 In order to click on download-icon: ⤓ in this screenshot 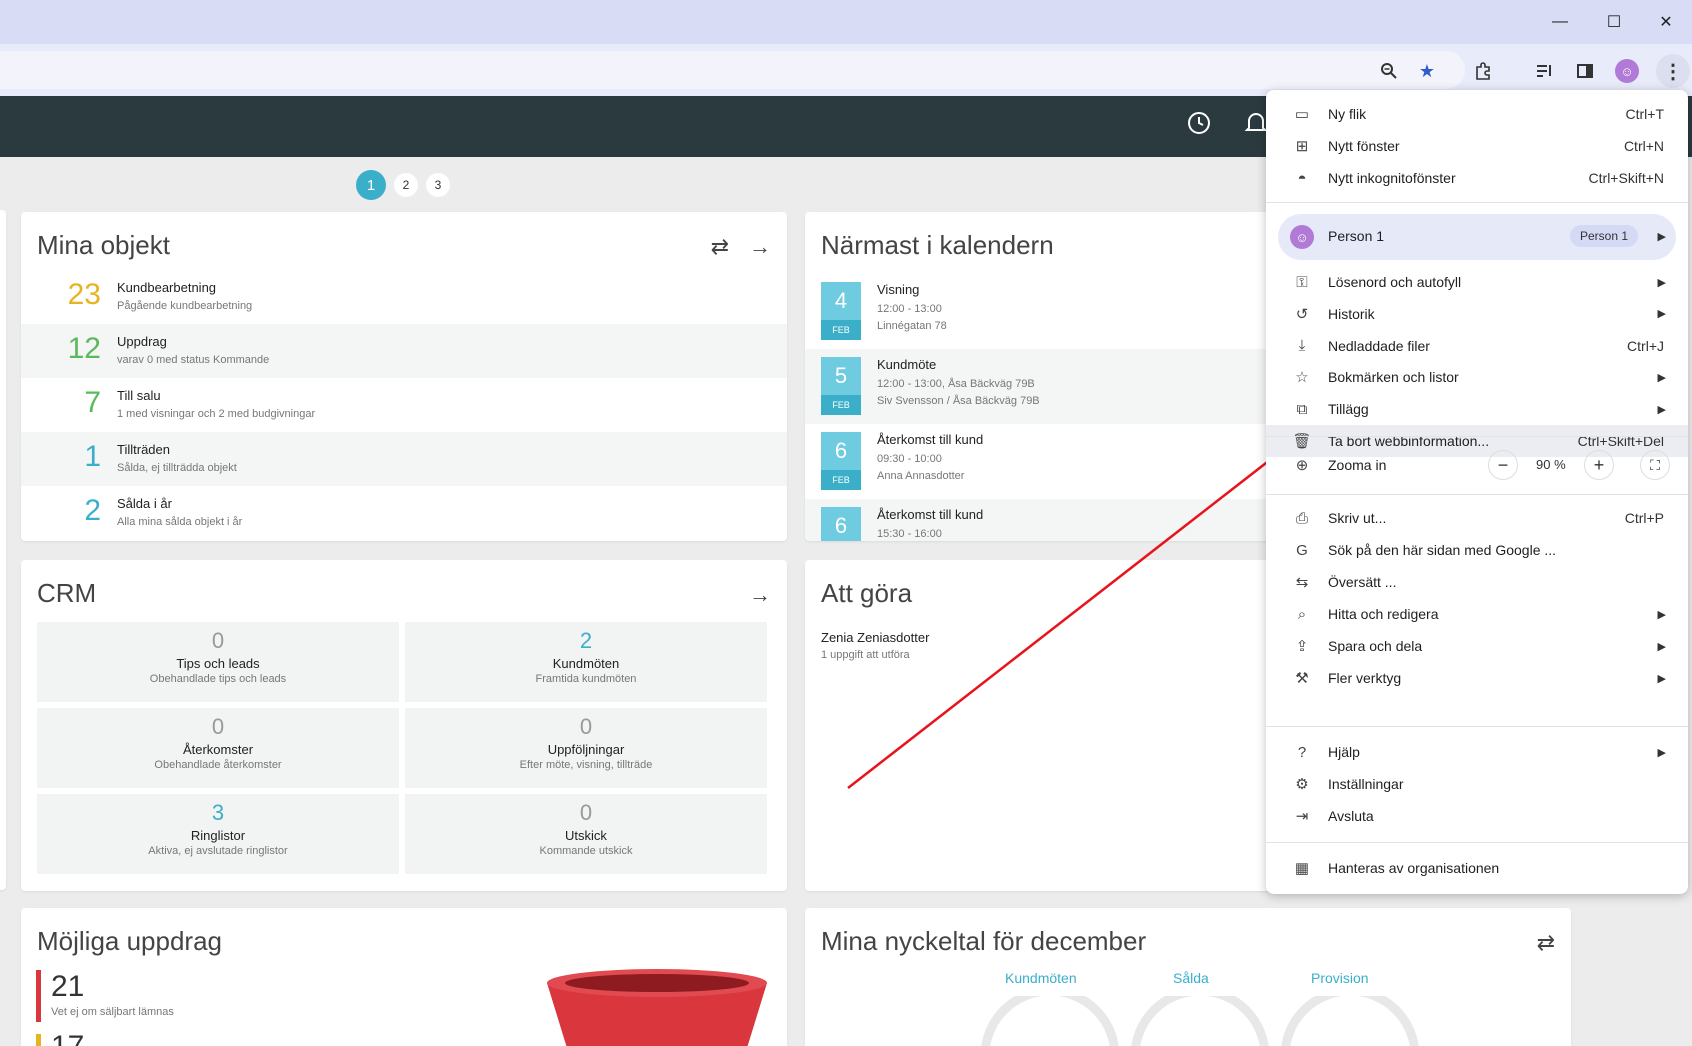, I will do `click(1302, 346)`.